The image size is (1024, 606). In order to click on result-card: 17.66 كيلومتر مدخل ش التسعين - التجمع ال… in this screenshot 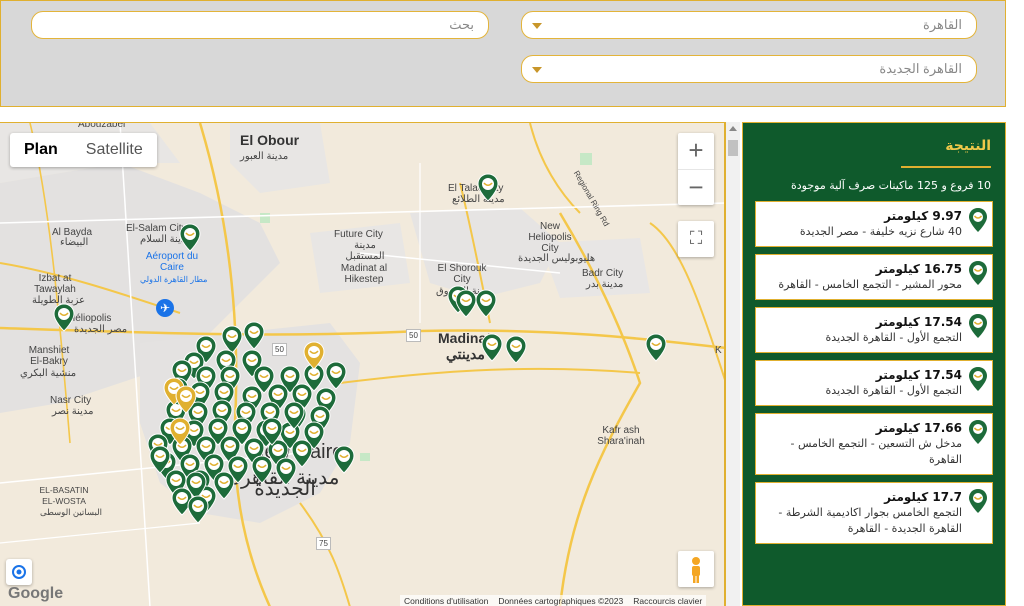, I will do `click(874, 444)`.